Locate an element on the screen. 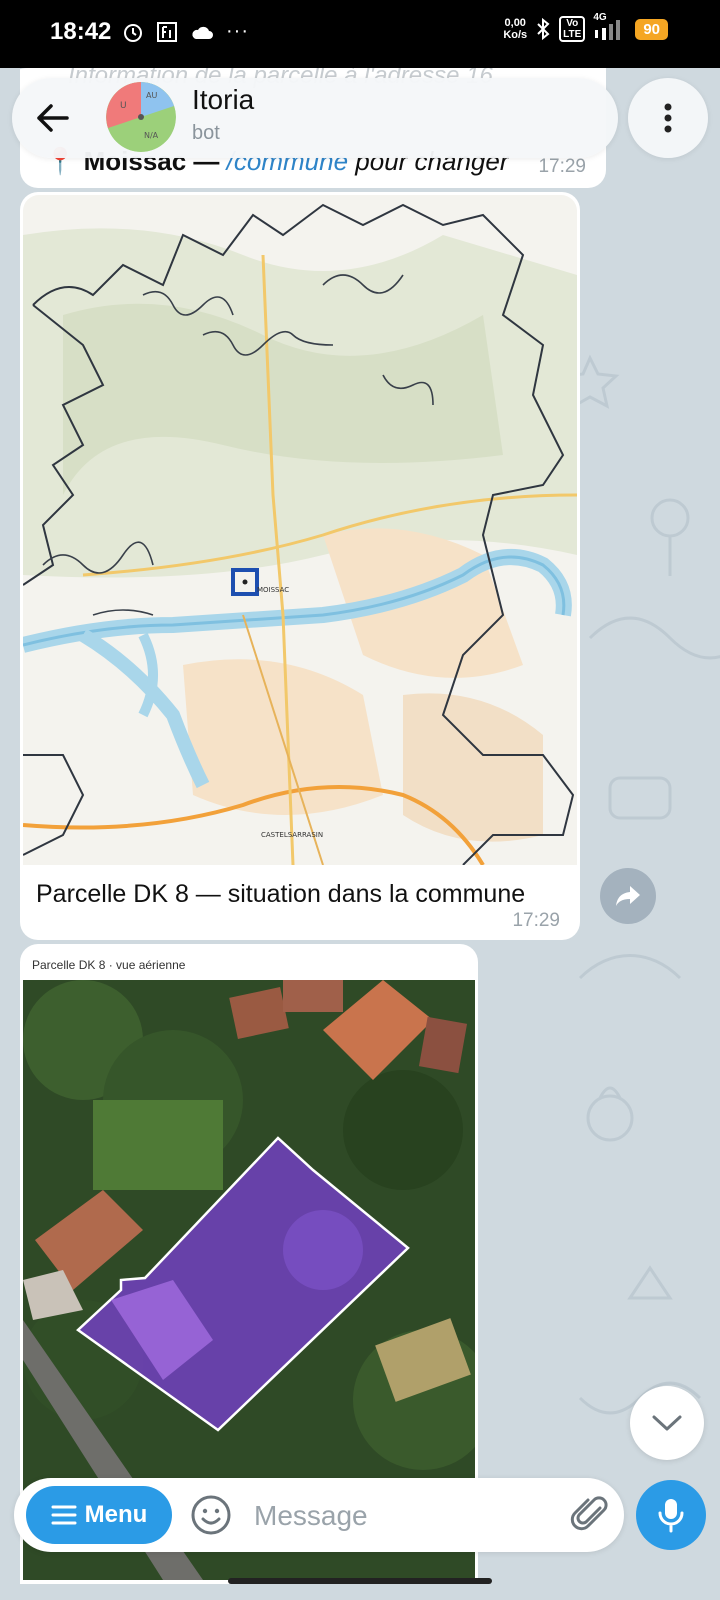 The width and height of the screenshot is (720, 1600). status-icons-right: 0,00 Ko/s Vo LTE 4G 90 is located at coordinates (585, 27).